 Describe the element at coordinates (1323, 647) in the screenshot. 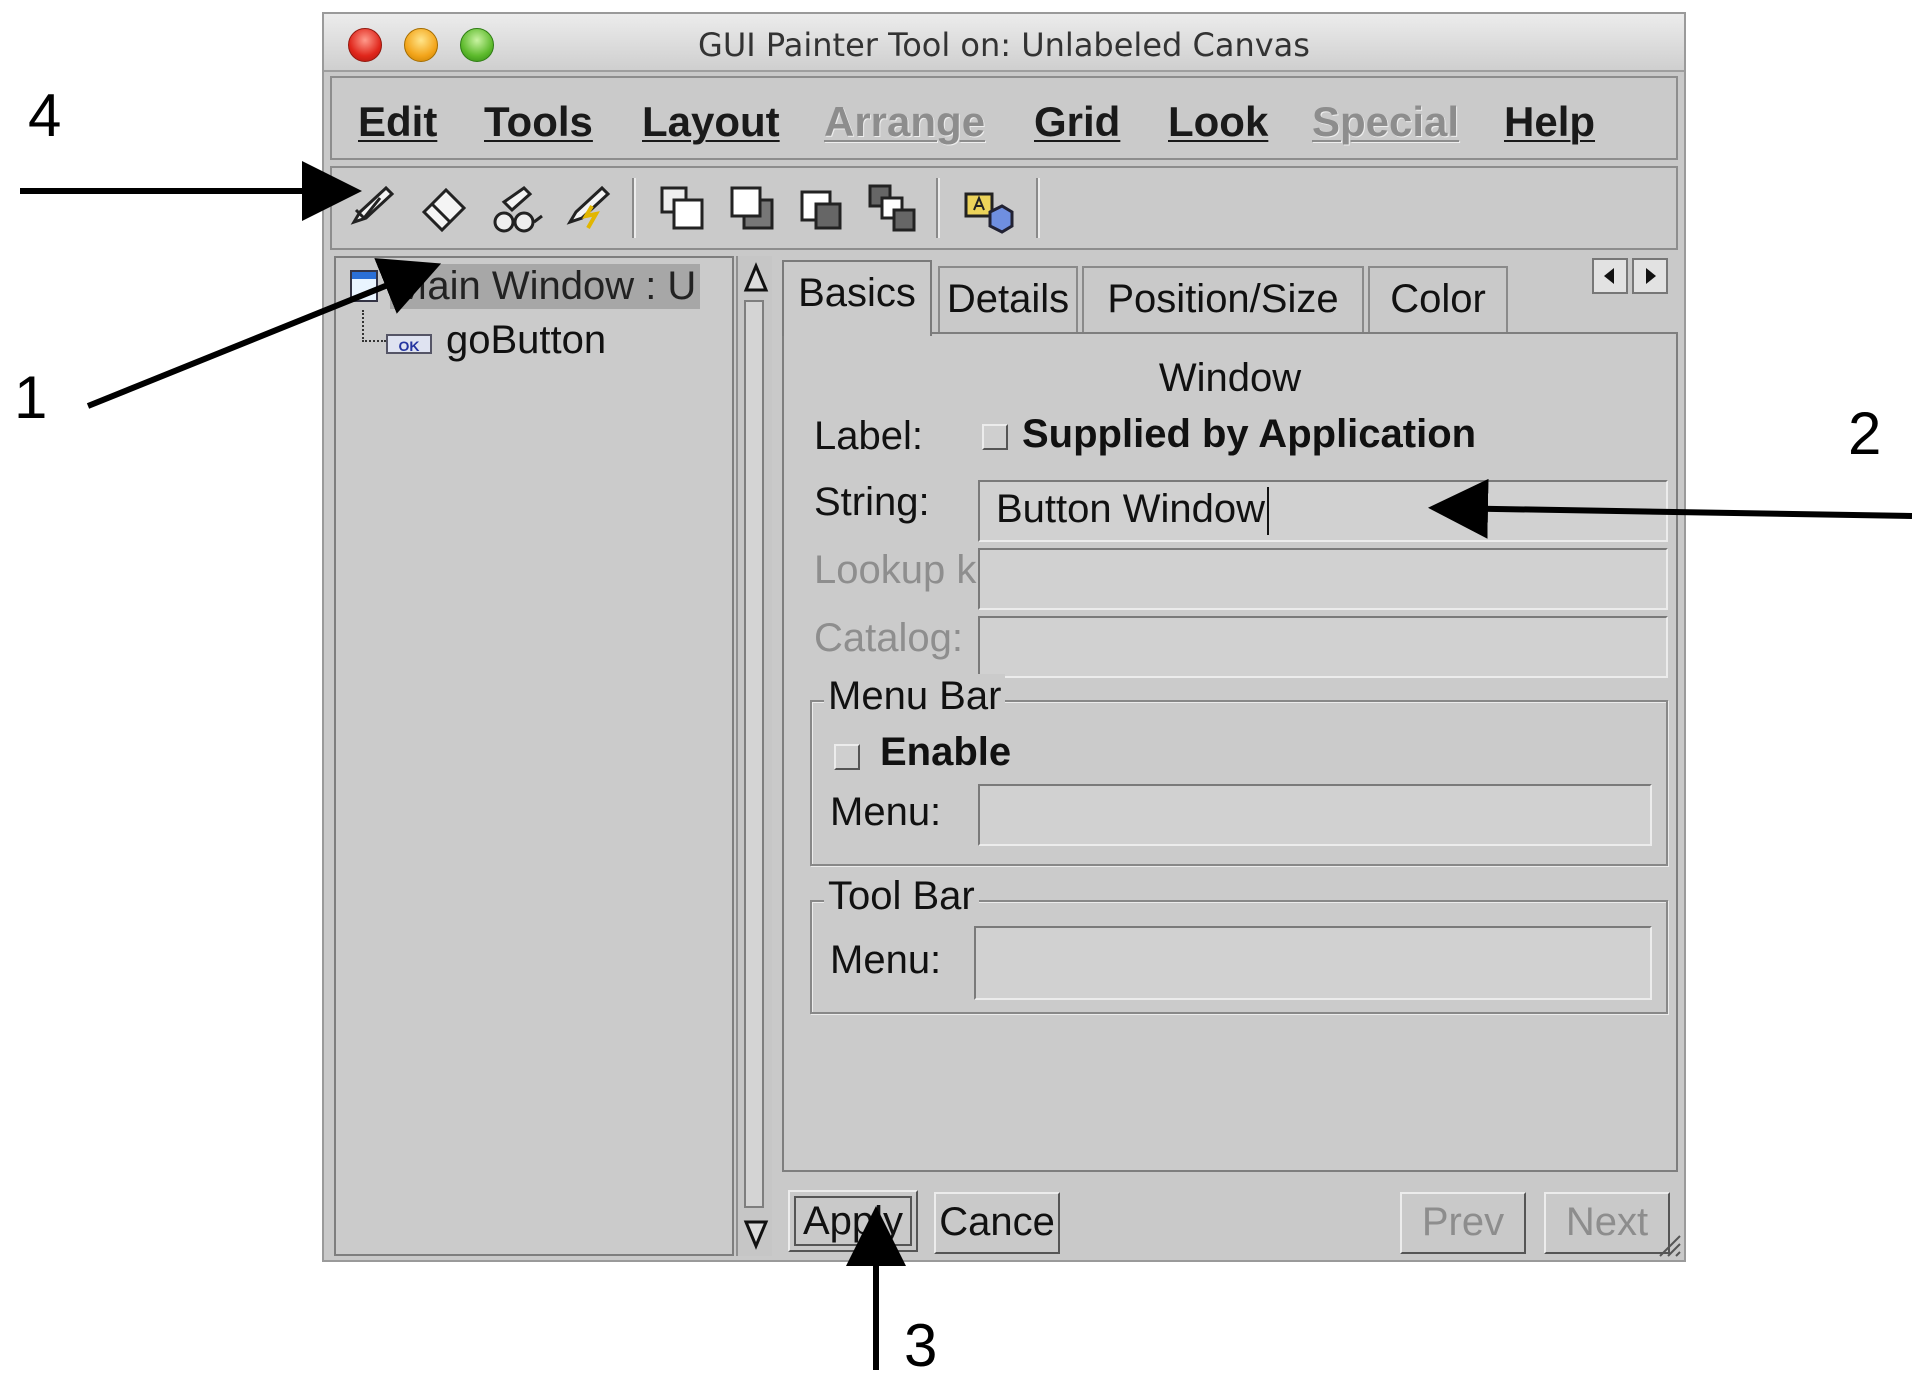

I see `catalog-input` at that location.